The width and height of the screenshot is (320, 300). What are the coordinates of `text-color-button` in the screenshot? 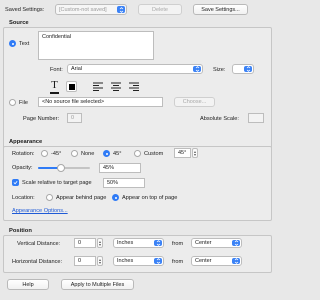 It's located at (71, 86).